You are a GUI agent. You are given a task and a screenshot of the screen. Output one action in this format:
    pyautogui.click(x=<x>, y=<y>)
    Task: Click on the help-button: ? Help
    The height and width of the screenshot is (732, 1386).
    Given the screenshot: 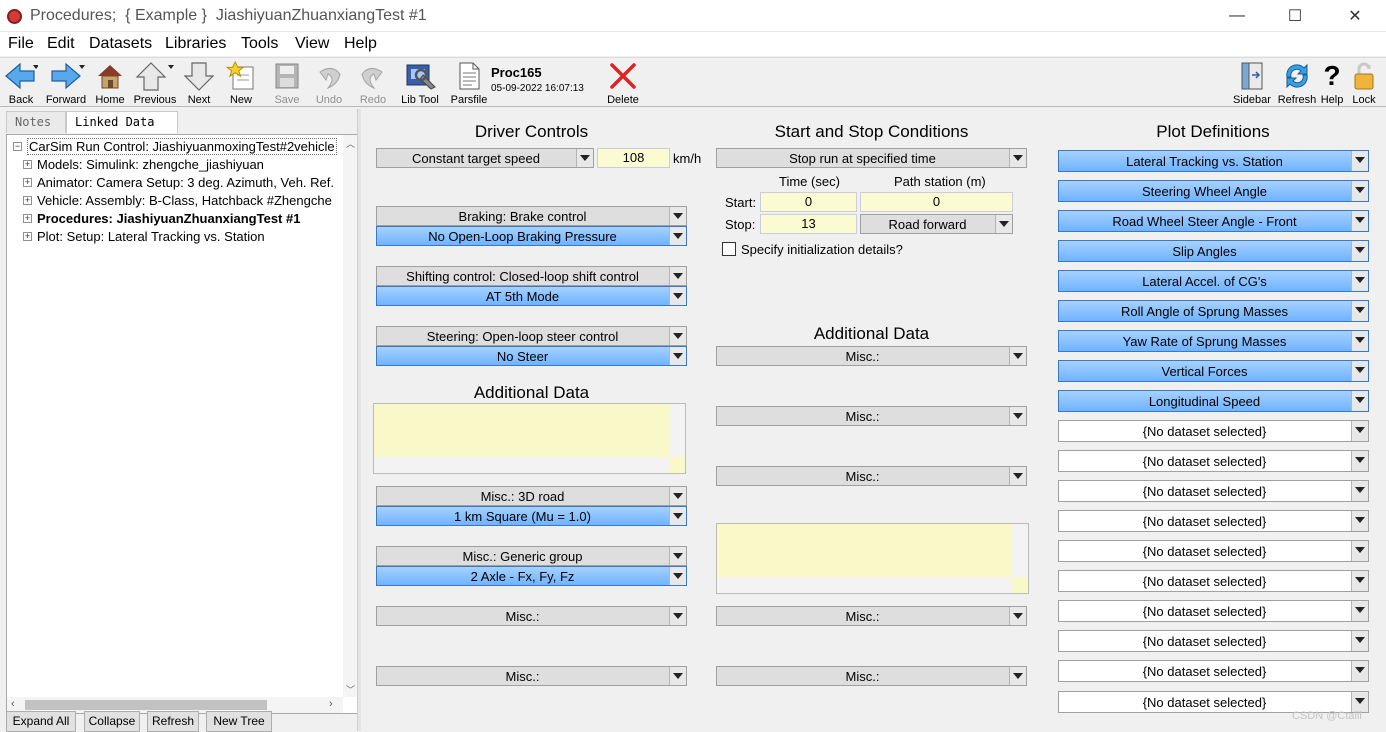 What is the action you would take?
    pyautogui.click(x=1332, y=83)
    